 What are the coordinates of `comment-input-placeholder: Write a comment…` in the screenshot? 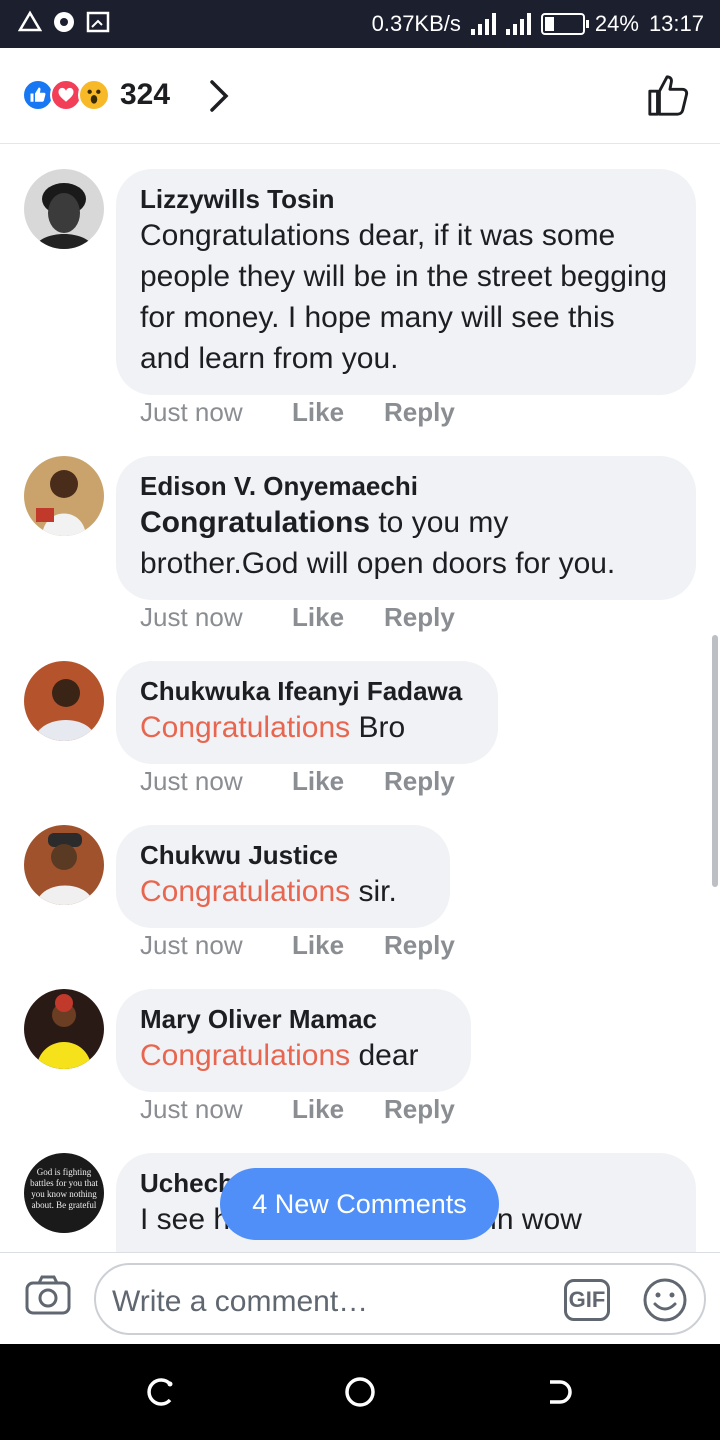 It's located at (240, 1301).